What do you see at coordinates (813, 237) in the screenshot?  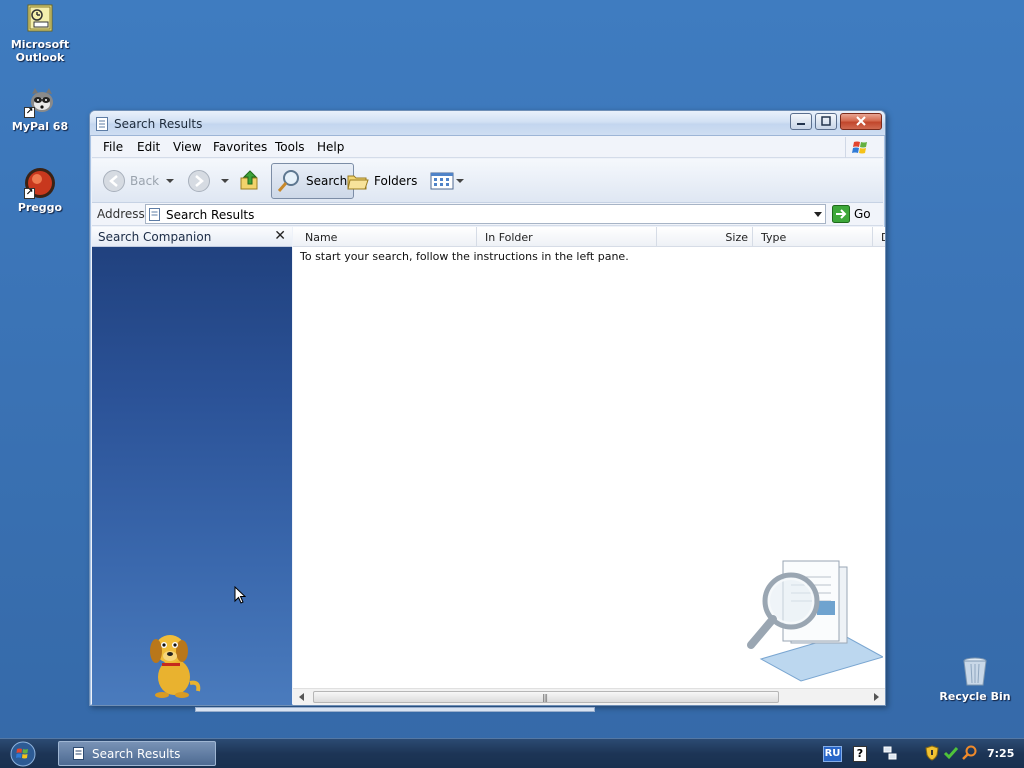 I see `column-type: Type` at bounding box center [813, 237].